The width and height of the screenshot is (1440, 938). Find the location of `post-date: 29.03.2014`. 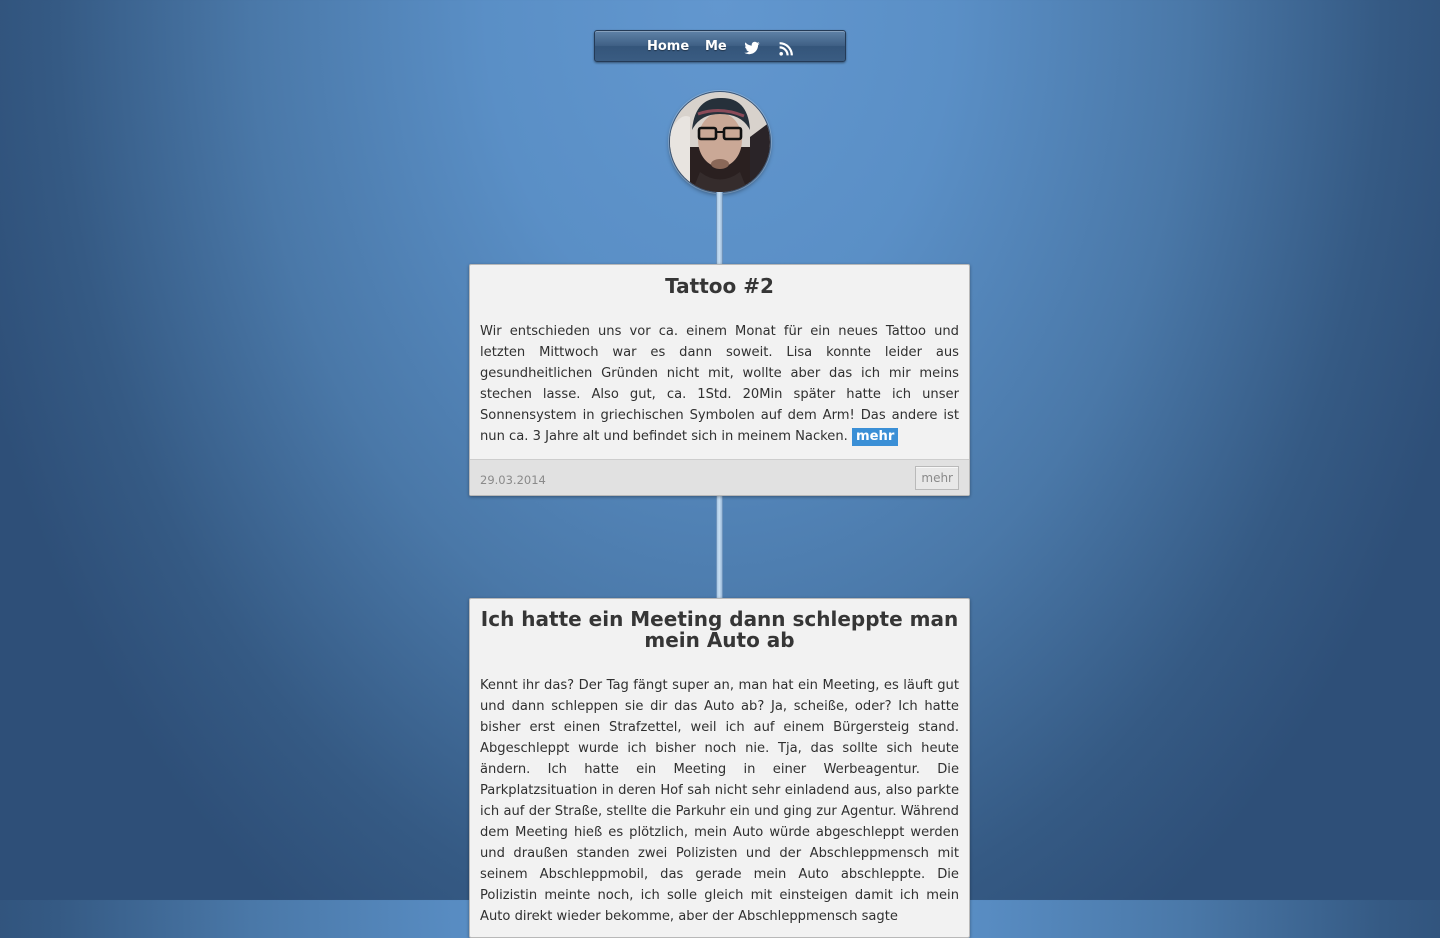

post-date: 29.03.2014 is located at coordinates (513, 480).